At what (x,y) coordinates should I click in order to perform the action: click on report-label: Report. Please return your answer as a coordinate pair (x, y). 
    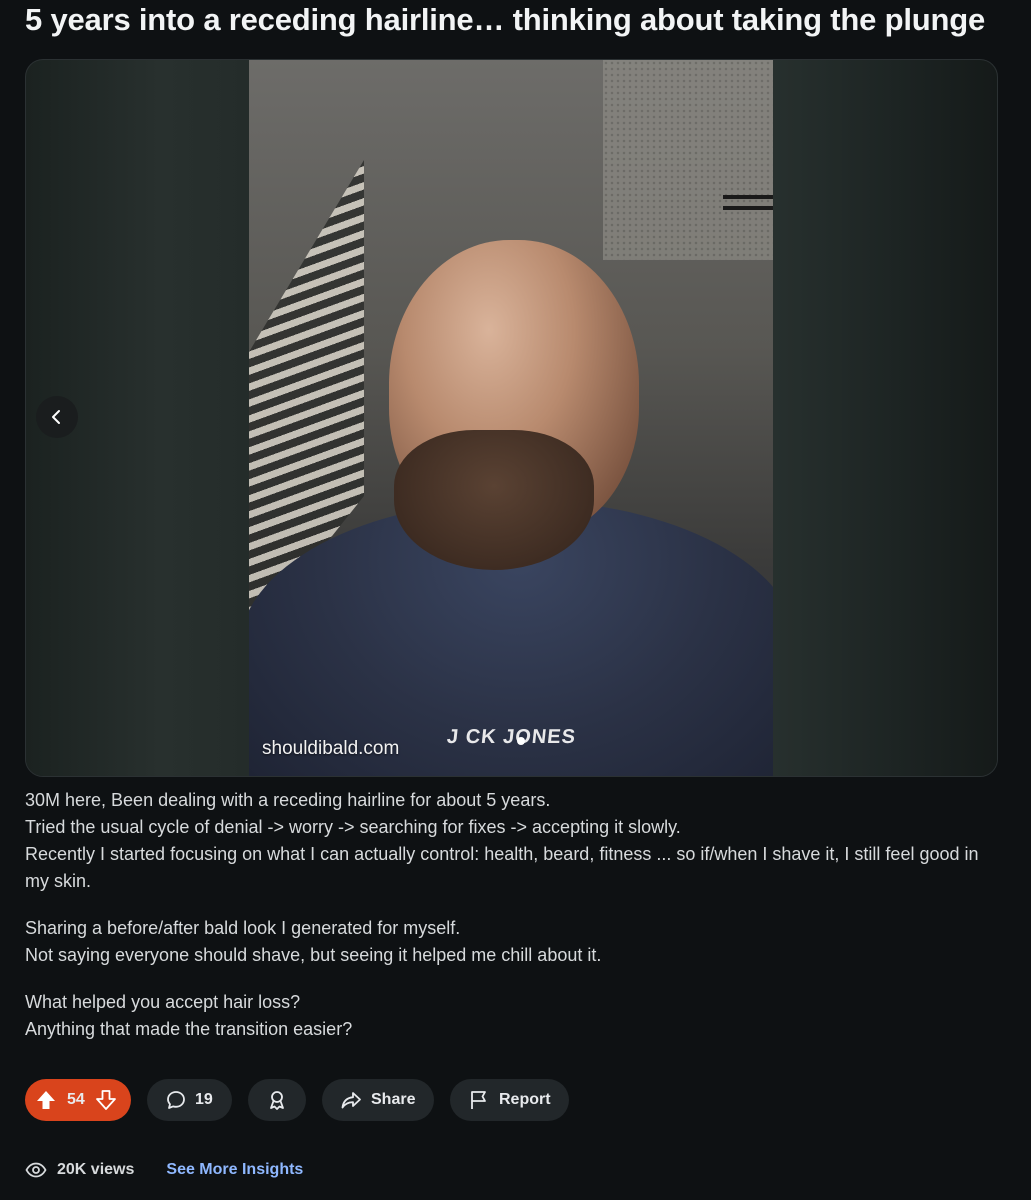
    Looking at the image, I should click on (525, 1099).